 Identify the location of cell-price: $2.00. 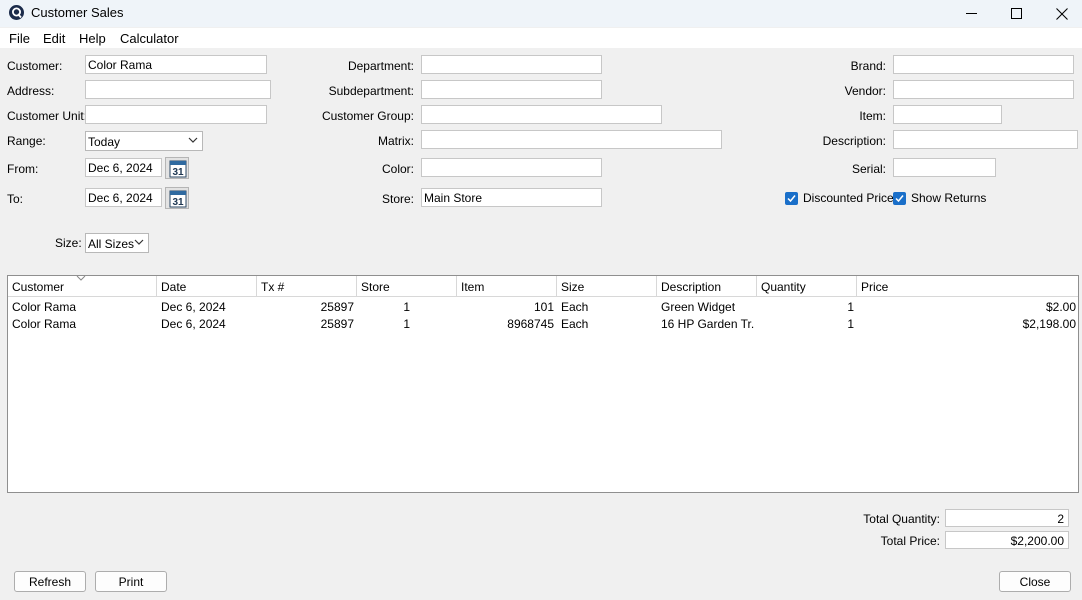
(1060, 307).